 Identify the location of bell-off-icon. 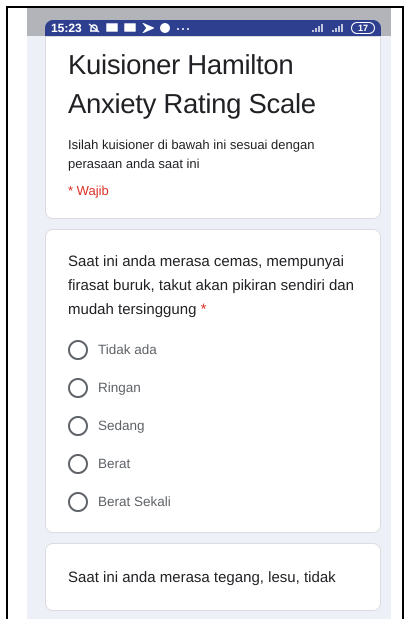
(94, 28).